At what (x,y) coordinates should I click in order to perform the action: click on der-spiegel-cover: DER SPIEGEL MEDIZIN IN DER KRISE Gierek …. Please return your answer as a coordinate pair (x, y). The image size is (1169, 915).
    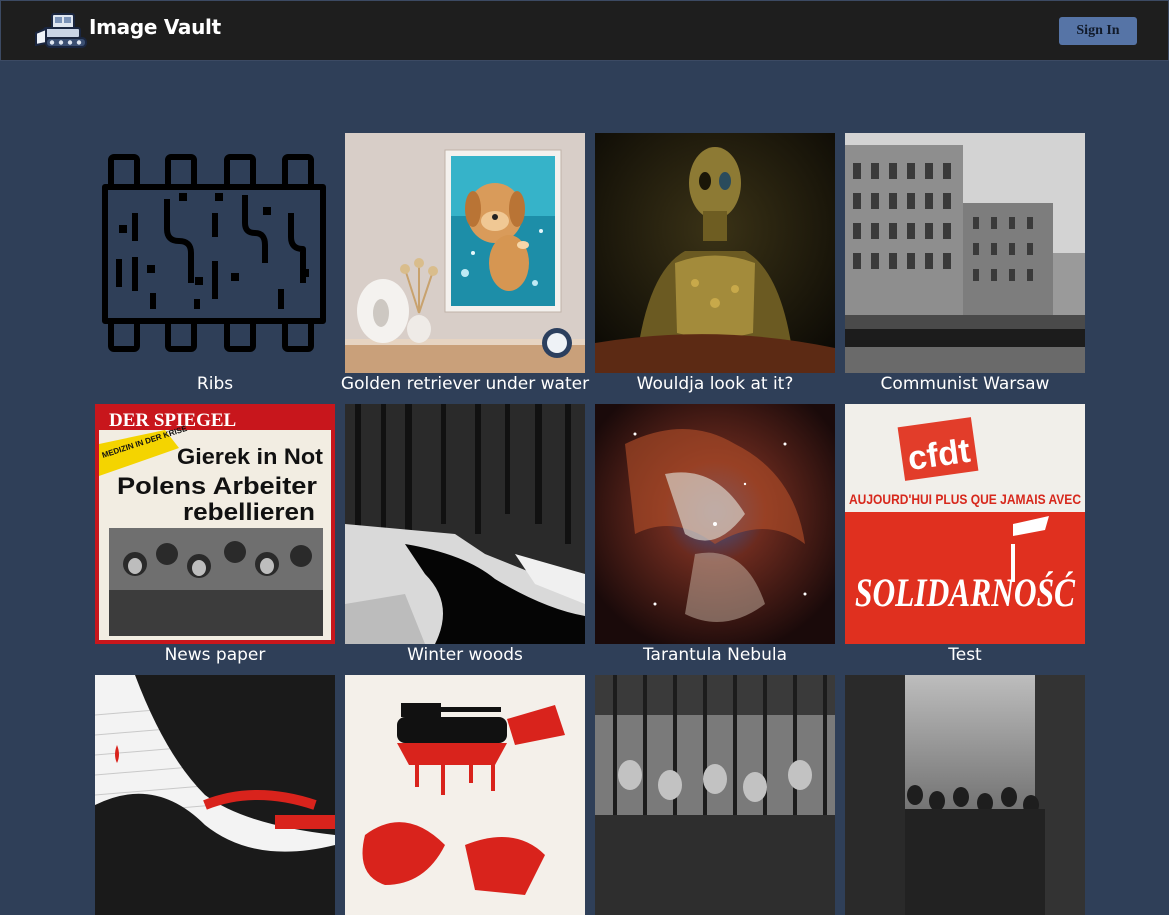
    Looking at the image, I should click on (215, 524).